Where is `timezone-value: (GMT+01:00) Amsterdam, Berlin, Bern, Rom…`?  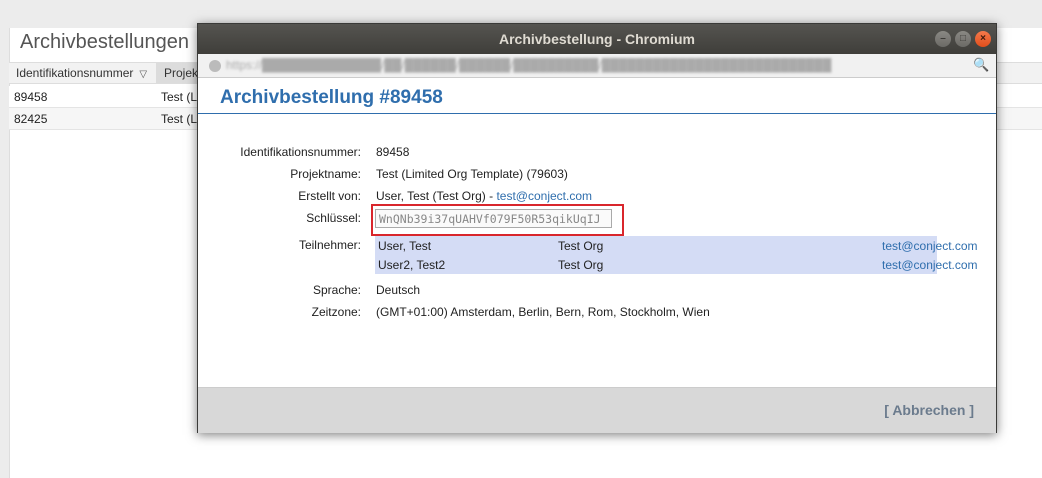
timezone-value: (GMT+01:00) Amsterdam, Berlin, Bern, Rom… is located at coordinates (543, 312).